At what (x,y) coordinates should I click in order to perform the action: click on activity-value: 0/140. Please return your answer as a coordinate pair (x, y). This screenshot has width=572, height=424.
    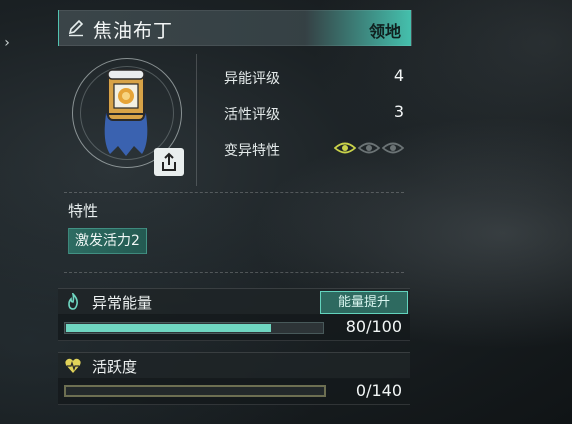
    Looking at the image, I should click on (378, 390).